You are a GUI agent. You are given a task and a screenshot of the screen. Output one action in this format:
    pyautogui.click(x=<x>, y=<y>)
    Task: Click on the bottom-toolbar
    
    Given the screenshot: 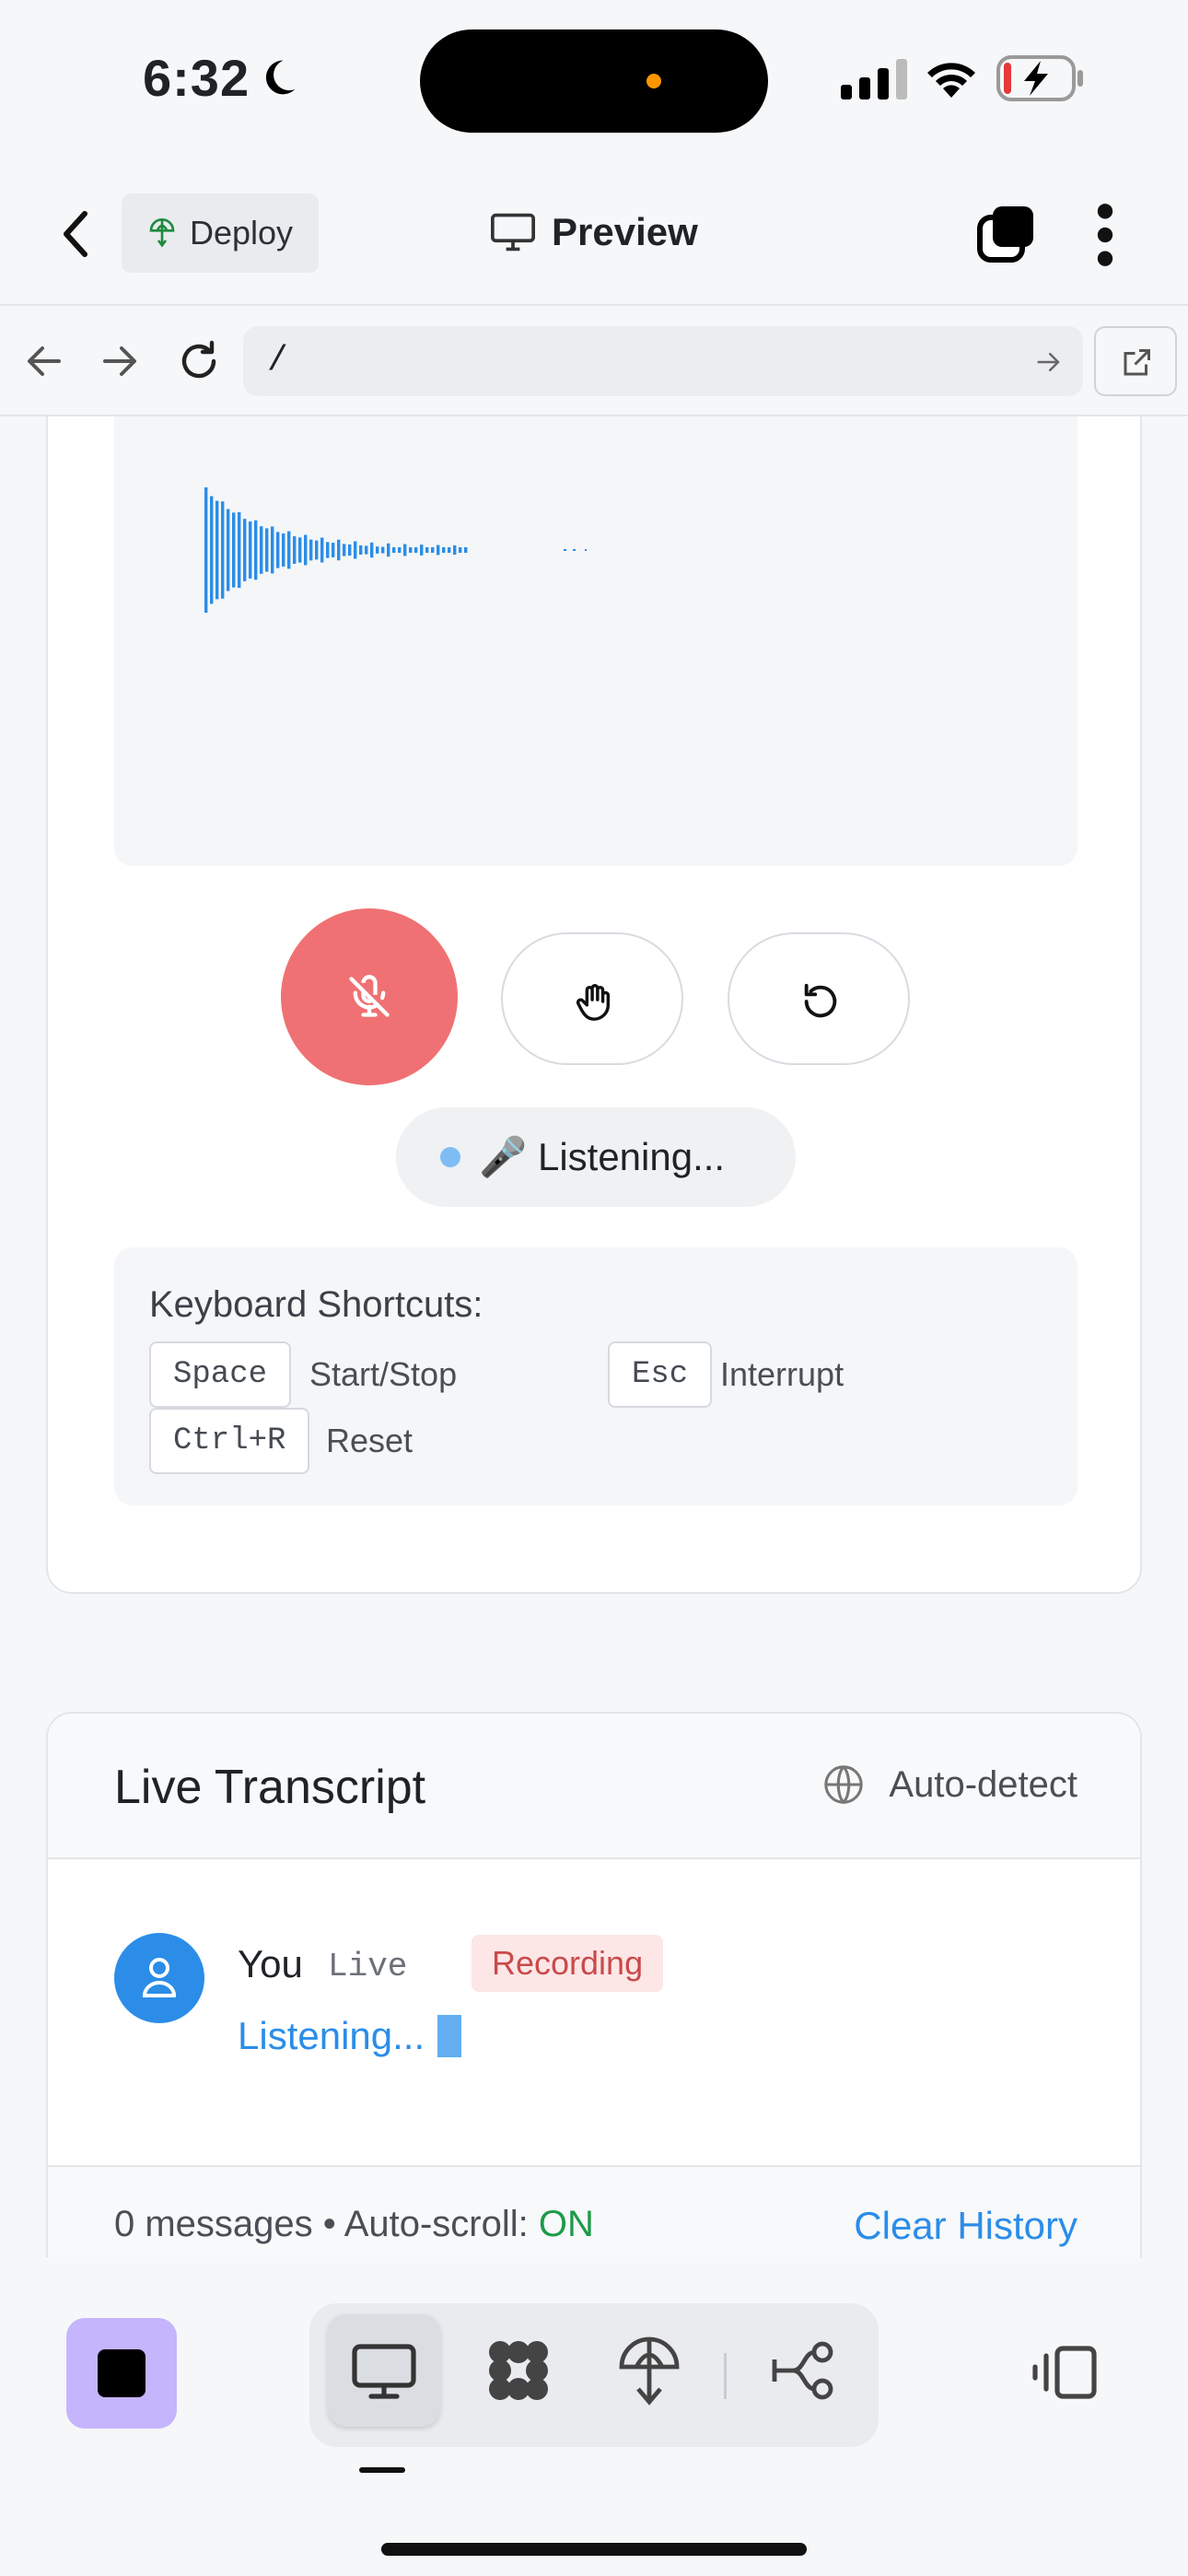 What is the action you would take?
    pyautogui.click(x=594, y=2416)
    